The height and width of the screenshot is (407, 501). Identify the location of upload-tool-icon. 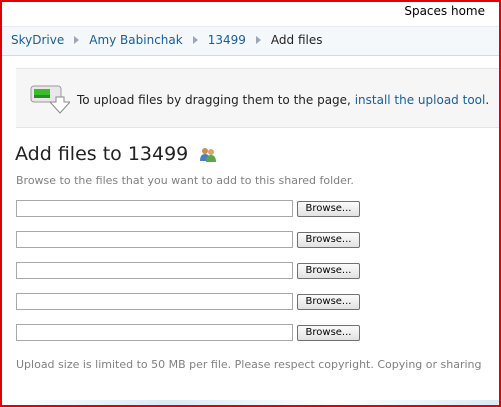
(50, 99).